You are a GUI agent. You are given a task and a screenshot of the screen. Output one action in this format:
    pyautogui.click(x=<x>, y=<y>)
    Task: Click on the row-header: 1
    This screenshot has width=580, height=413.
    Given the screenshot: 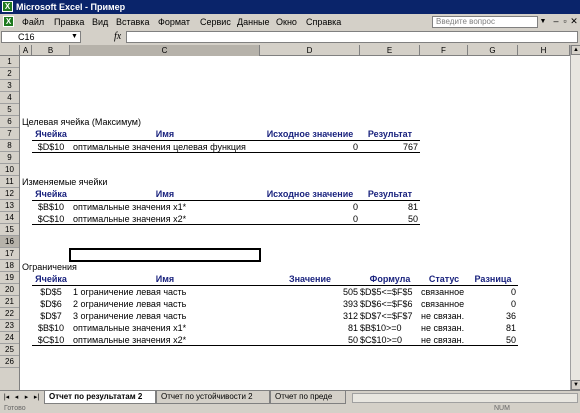 What is the action you would take?
    pyautogui.click(x=9, y=62)
    